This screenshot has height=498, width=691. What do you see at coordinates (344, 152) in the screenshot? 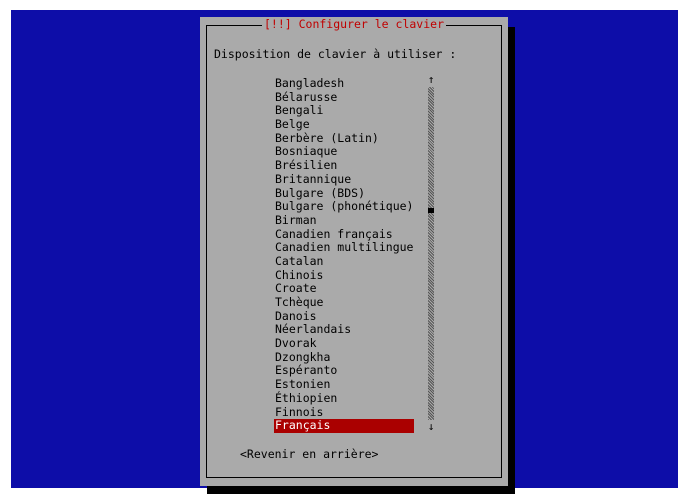
I see `list-item: Bosniaque` at bounding box center [344, 152].